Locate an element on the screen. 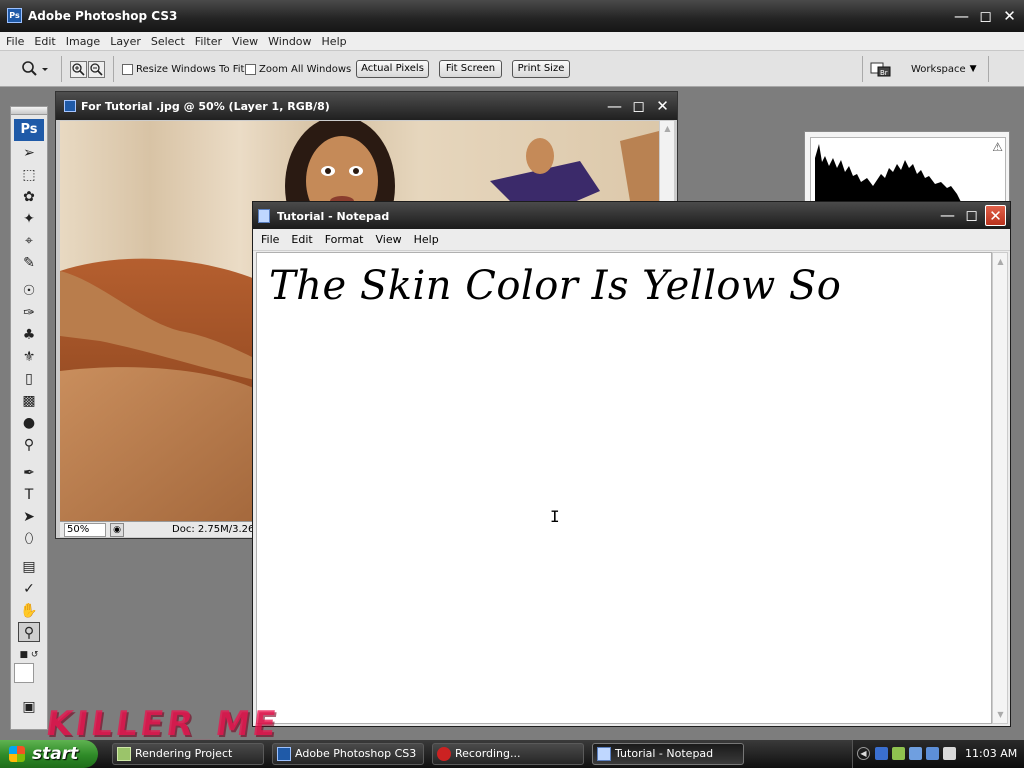  zoom-tool-preset is located at coordinates (34, 69).